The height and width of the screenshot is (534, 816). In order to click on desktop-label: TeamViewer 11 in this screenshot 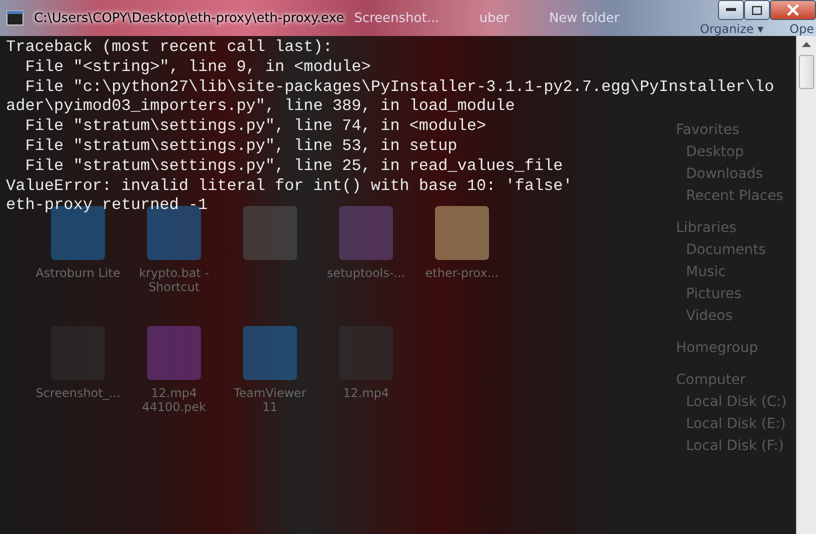, I will do `click(270, 400)`.